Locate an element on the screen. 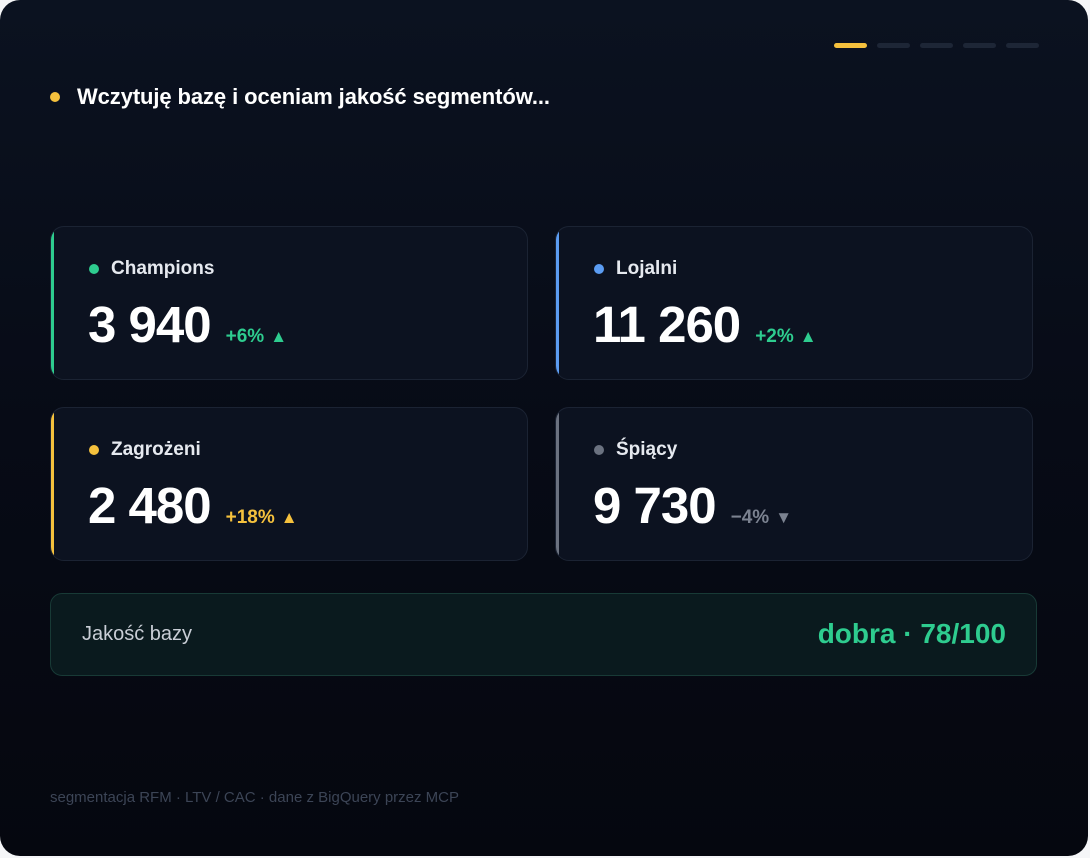 The height and width of the screenshot is (858, 1090). segment-label: Zagrożeni is located at coordinates (156, 449).